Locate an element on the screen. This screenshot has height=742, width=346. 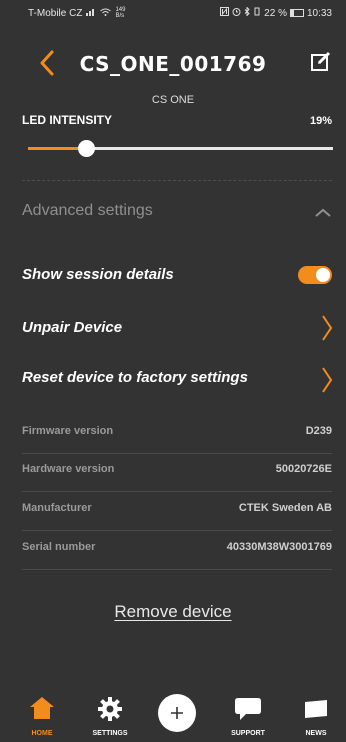
bluetooth-icon is located at coordinates (247, 12).